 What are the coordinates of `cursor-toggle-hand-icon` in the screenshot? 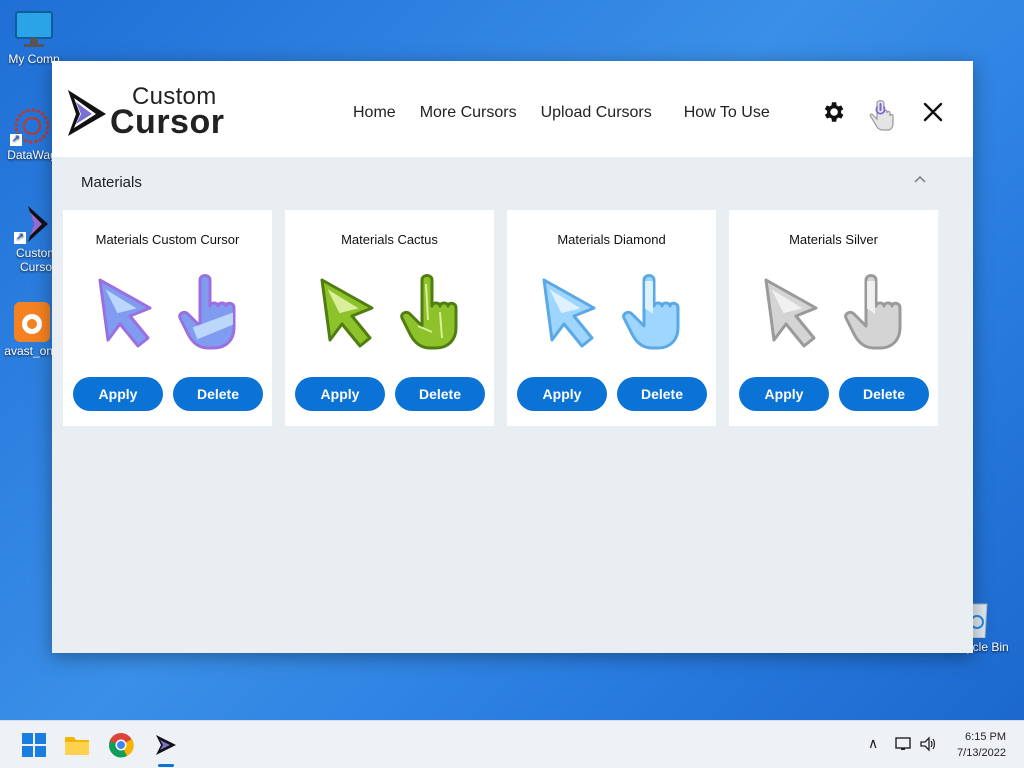 It's located at (881, 116).